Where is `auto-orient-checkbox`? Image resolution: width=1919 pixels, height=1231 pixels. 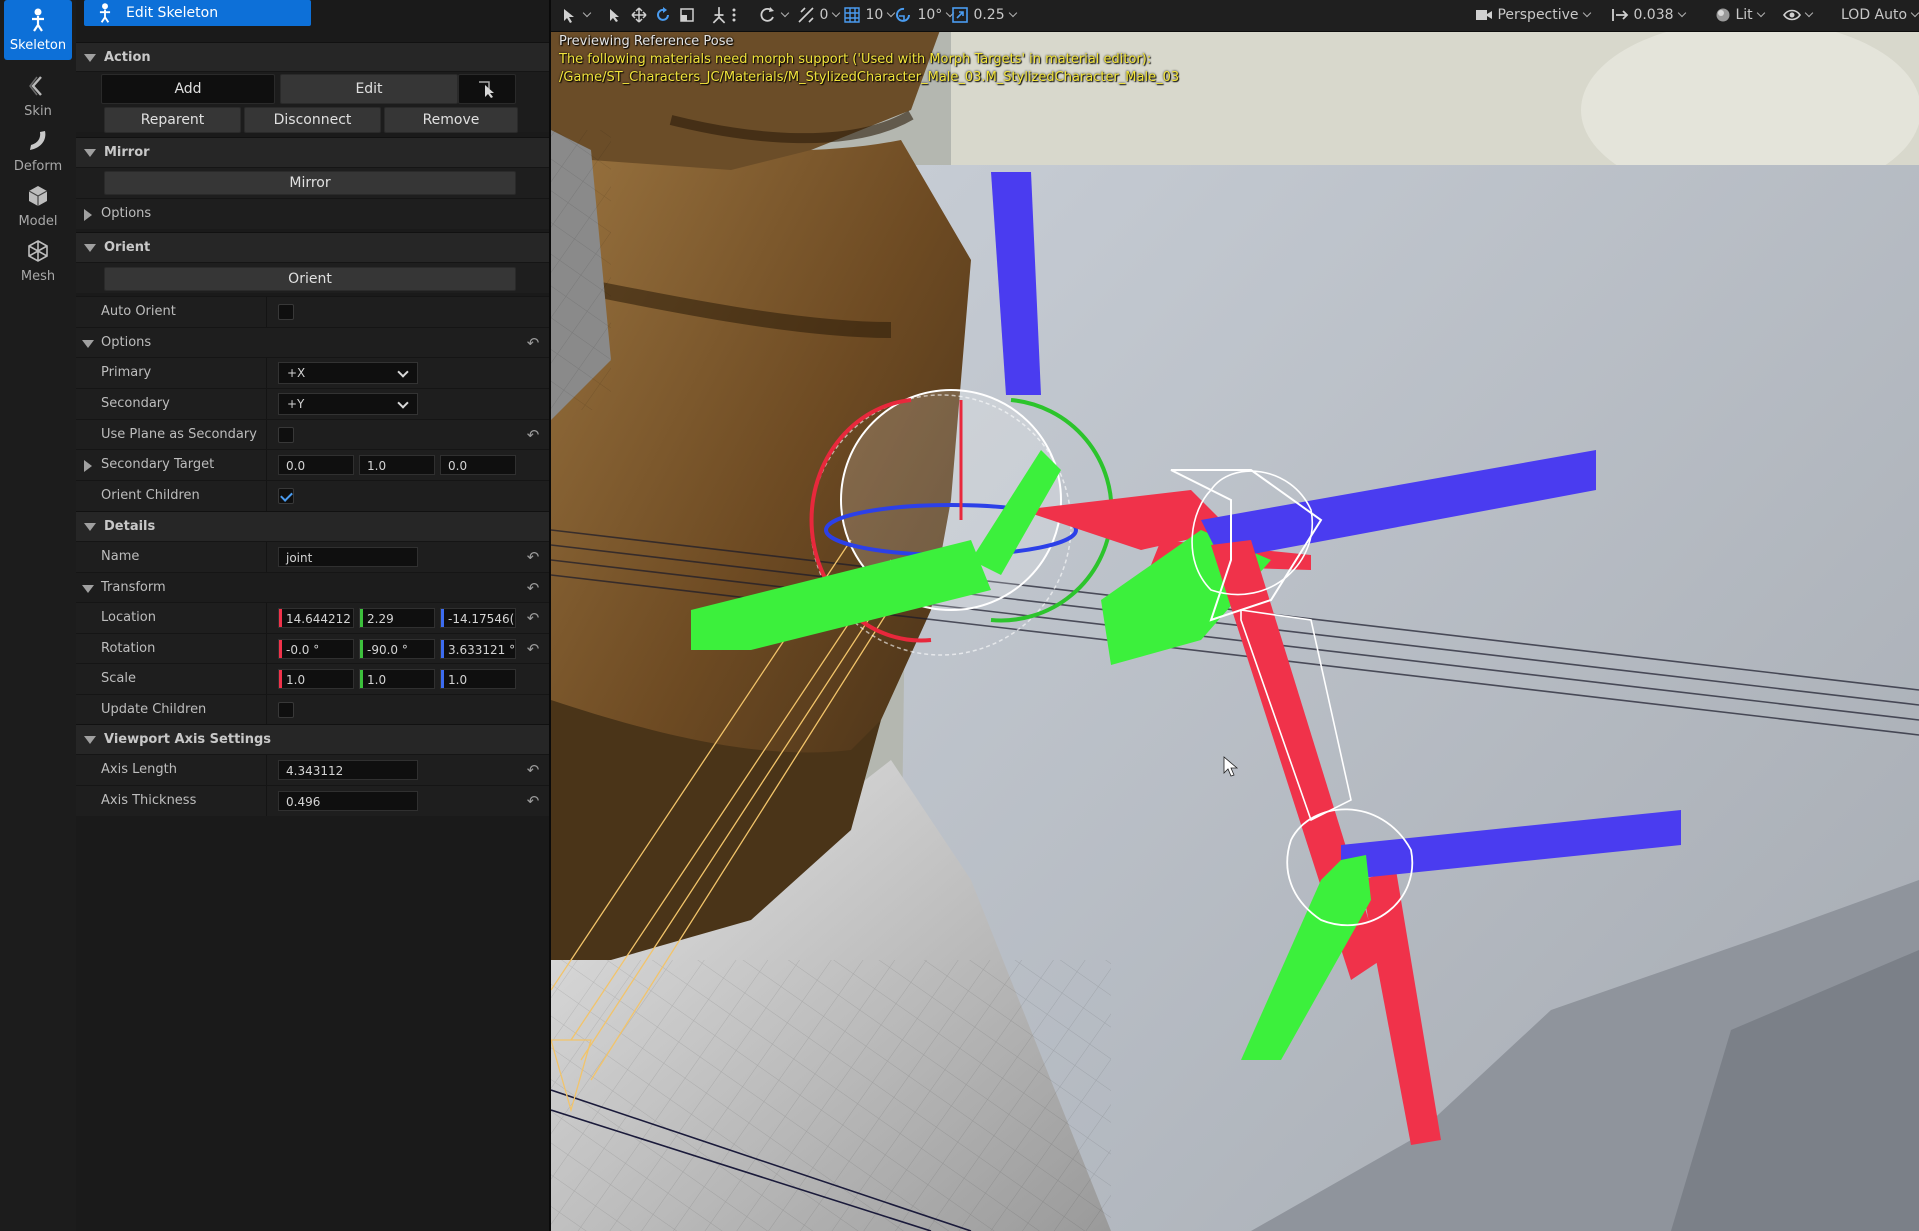
auto-orient-checkbox is located at coordinates (286, 312).